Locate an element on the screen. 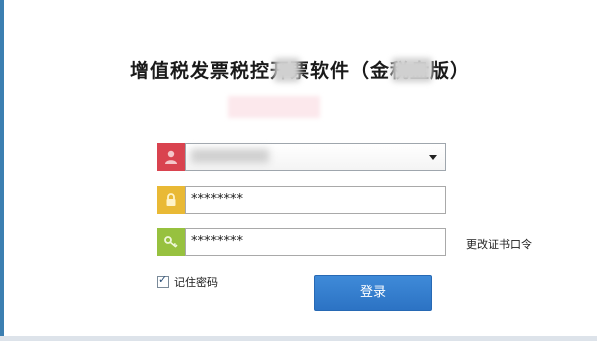 The height and width of the screenshot is (341, 597). cert-password-row: ******** is located at coordinates (301, 242).